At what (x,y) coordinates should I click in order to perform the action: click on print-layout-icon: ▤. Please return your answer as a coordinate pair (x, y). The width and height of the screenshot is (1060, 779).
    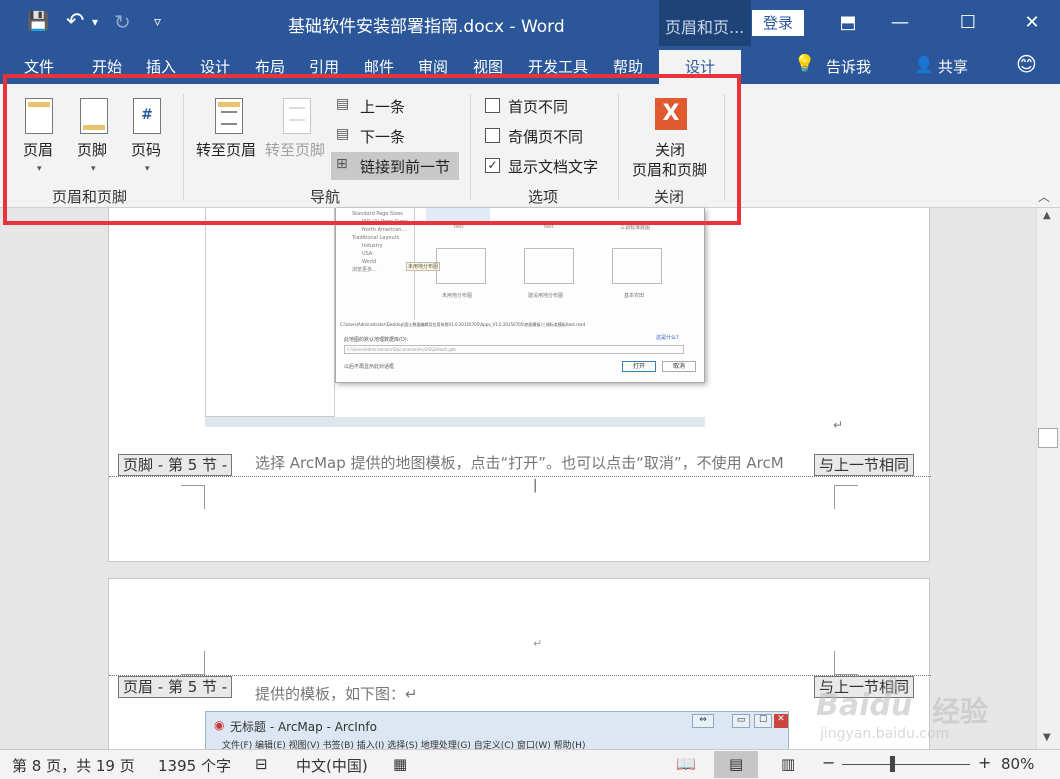
    Looking at the image, I should click on (736, 764).